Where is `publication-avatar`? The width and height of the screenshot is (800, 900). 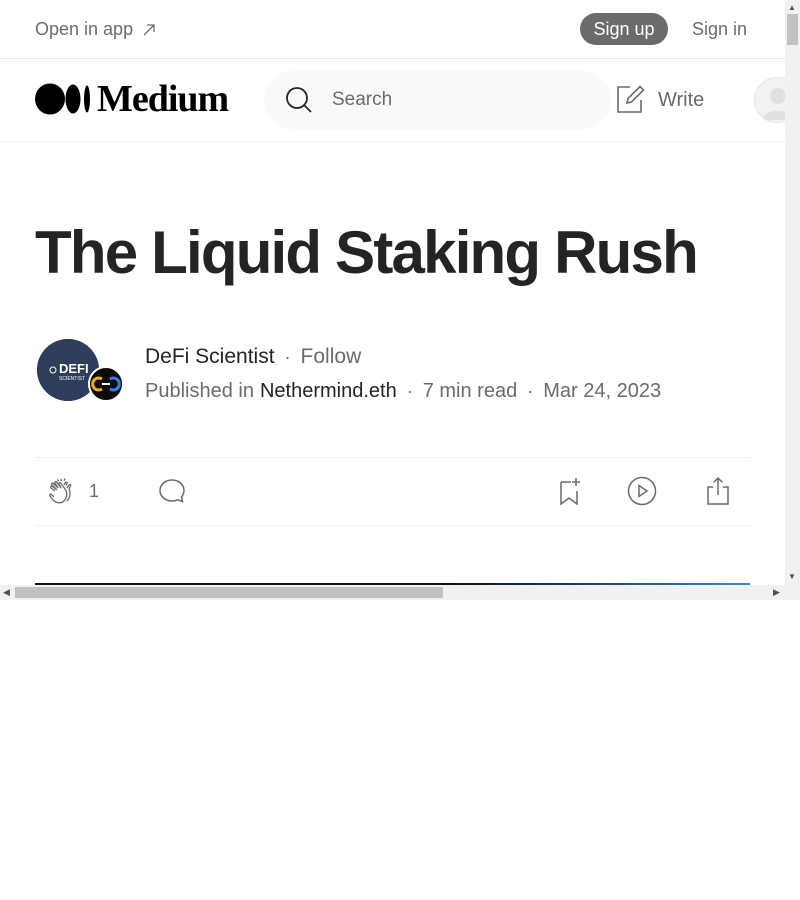
publication-avatar is located at coordinates (106, 384).